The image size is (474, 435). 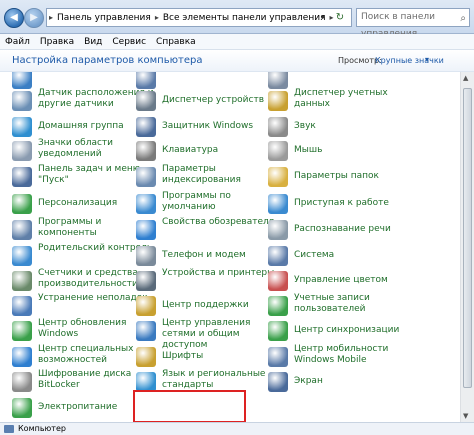 I want to click on taskbar-icon, so click(x=22, y=177).